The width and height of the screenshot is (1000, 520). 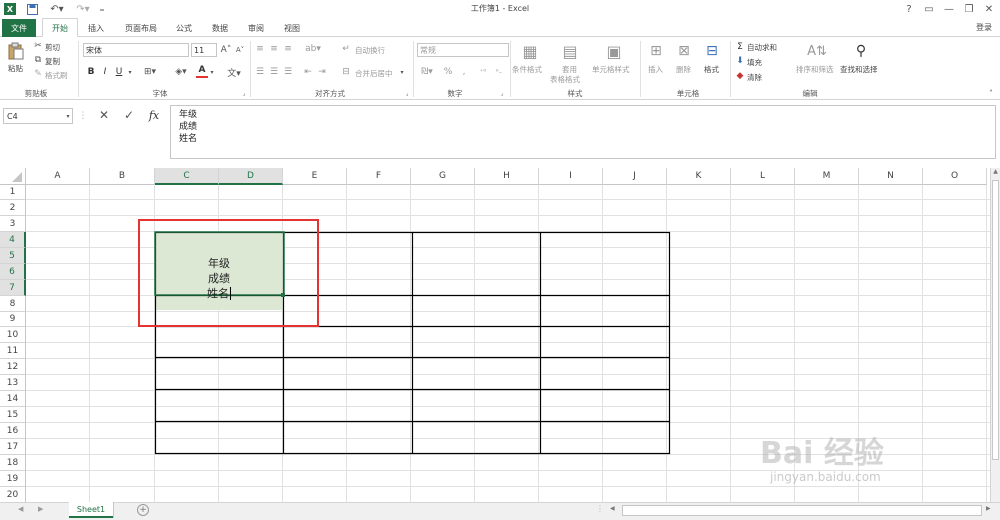 What do you see at coordinates (130, 72) in the screenshot?
I see `underline-dropdown-icon: ▾` at bounding box center [130, 72].